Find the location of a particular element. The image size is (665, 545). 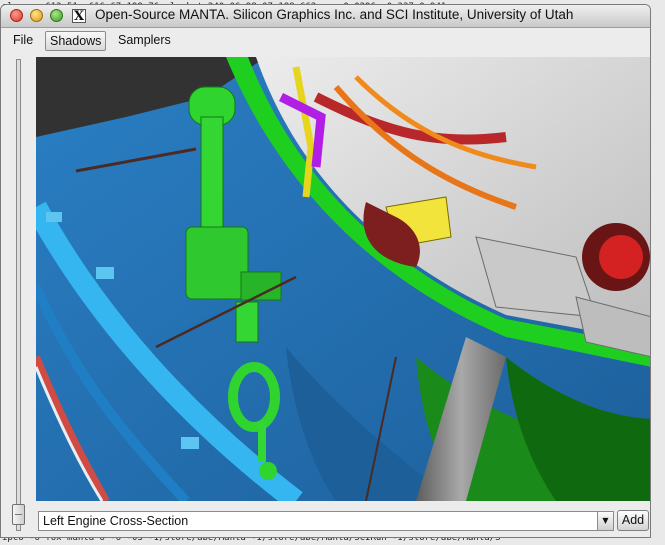

menu-shadows: Shadows is located at coordinates (76, 41).